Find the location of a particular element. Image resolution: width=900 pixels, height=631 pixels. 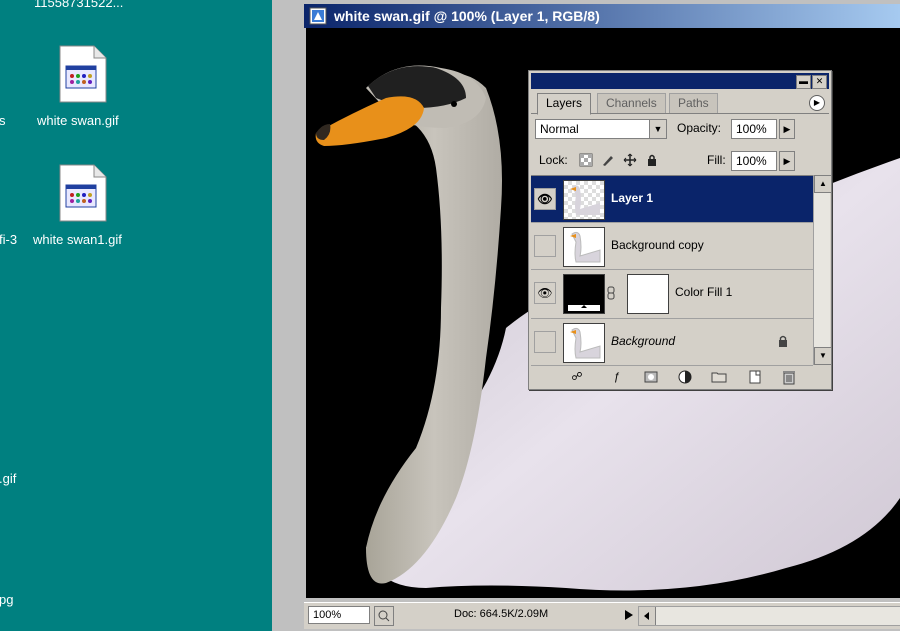

add-mask-icon is located at coordinates (651, 377).